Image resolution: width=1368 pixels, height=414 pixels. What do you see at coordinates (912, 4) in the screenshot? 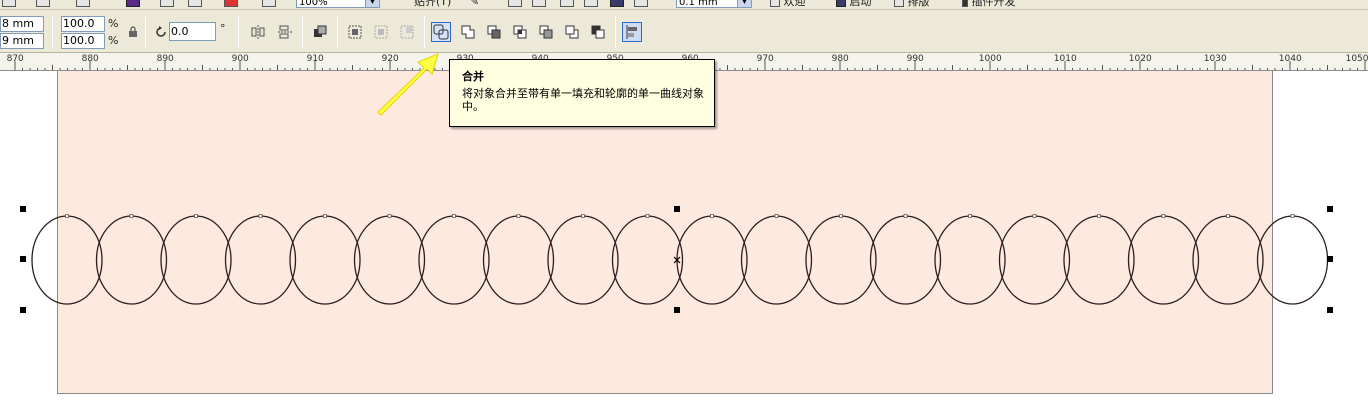
I see `options-button: 排版` at bounding box center [912, 4].